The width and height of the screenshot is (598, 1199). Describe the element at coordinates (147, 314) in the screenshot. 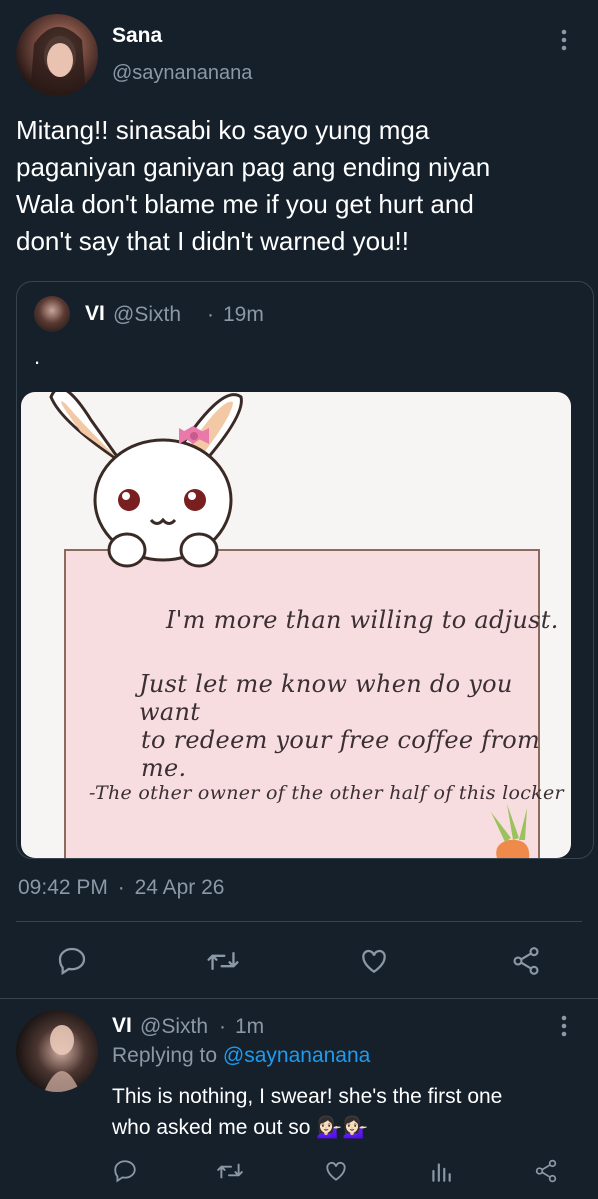

I see `quoted-handle: @Sixth` at that location.